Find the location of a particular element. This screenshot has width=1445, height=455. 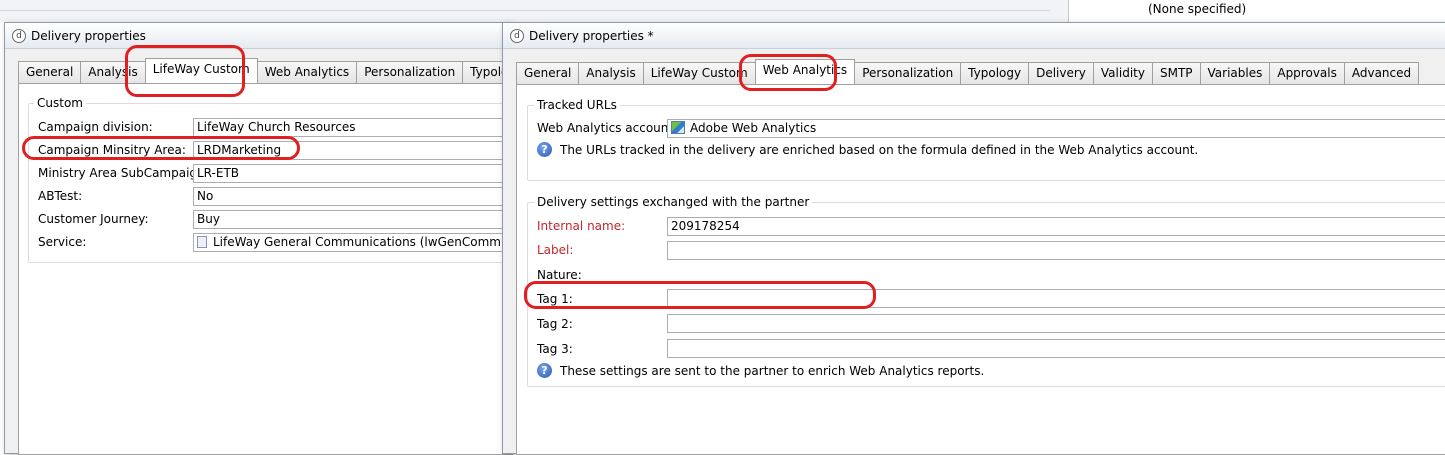

tag1-label: Tag 1: is located at coordinates (555, 299).